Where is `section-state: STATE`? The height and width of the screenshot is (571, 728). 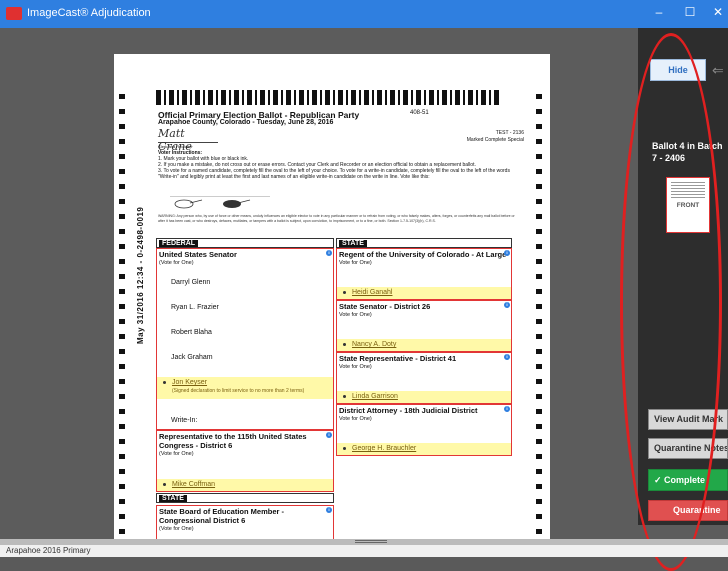 section-state: STATE is located at coordinates (424, 243).